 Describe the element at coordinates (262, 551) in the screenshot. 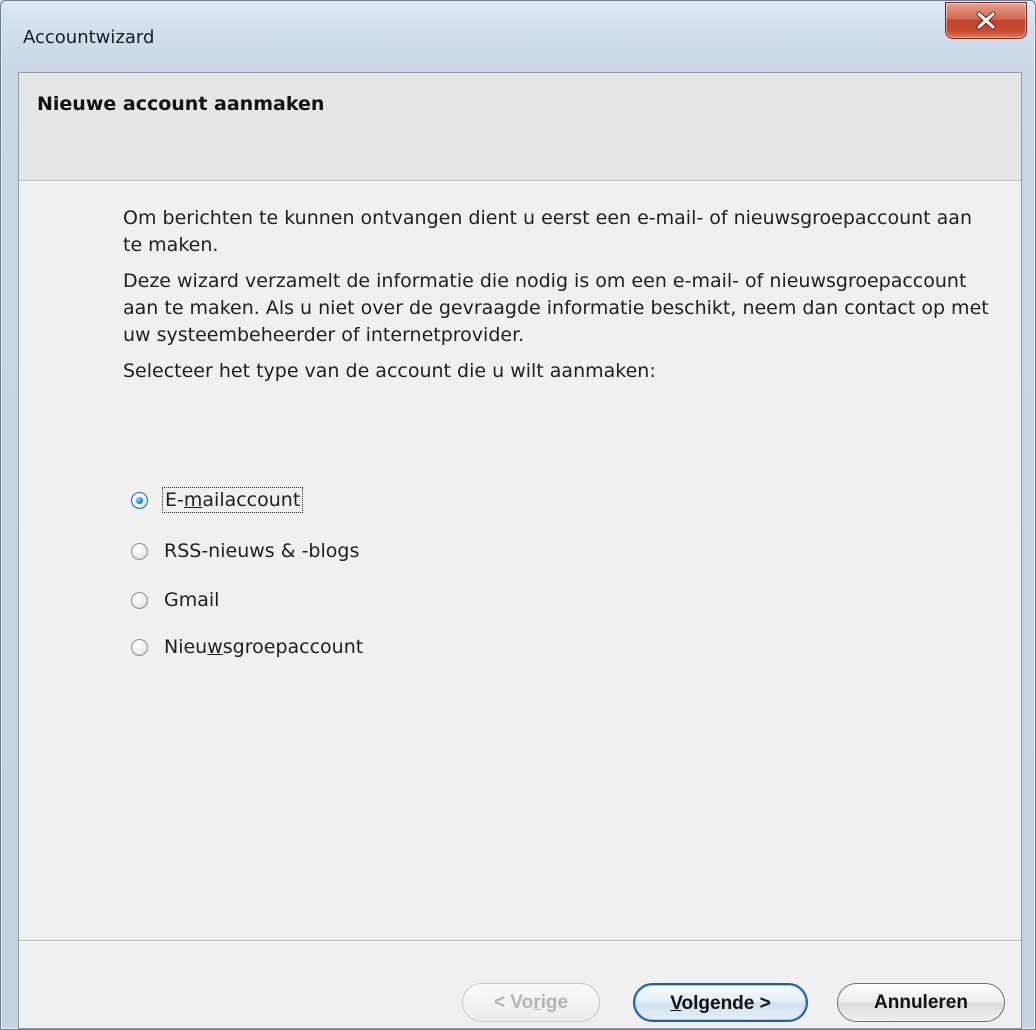

I see `radio-label-rss: RSS-nieuws & -blogs` at that location.